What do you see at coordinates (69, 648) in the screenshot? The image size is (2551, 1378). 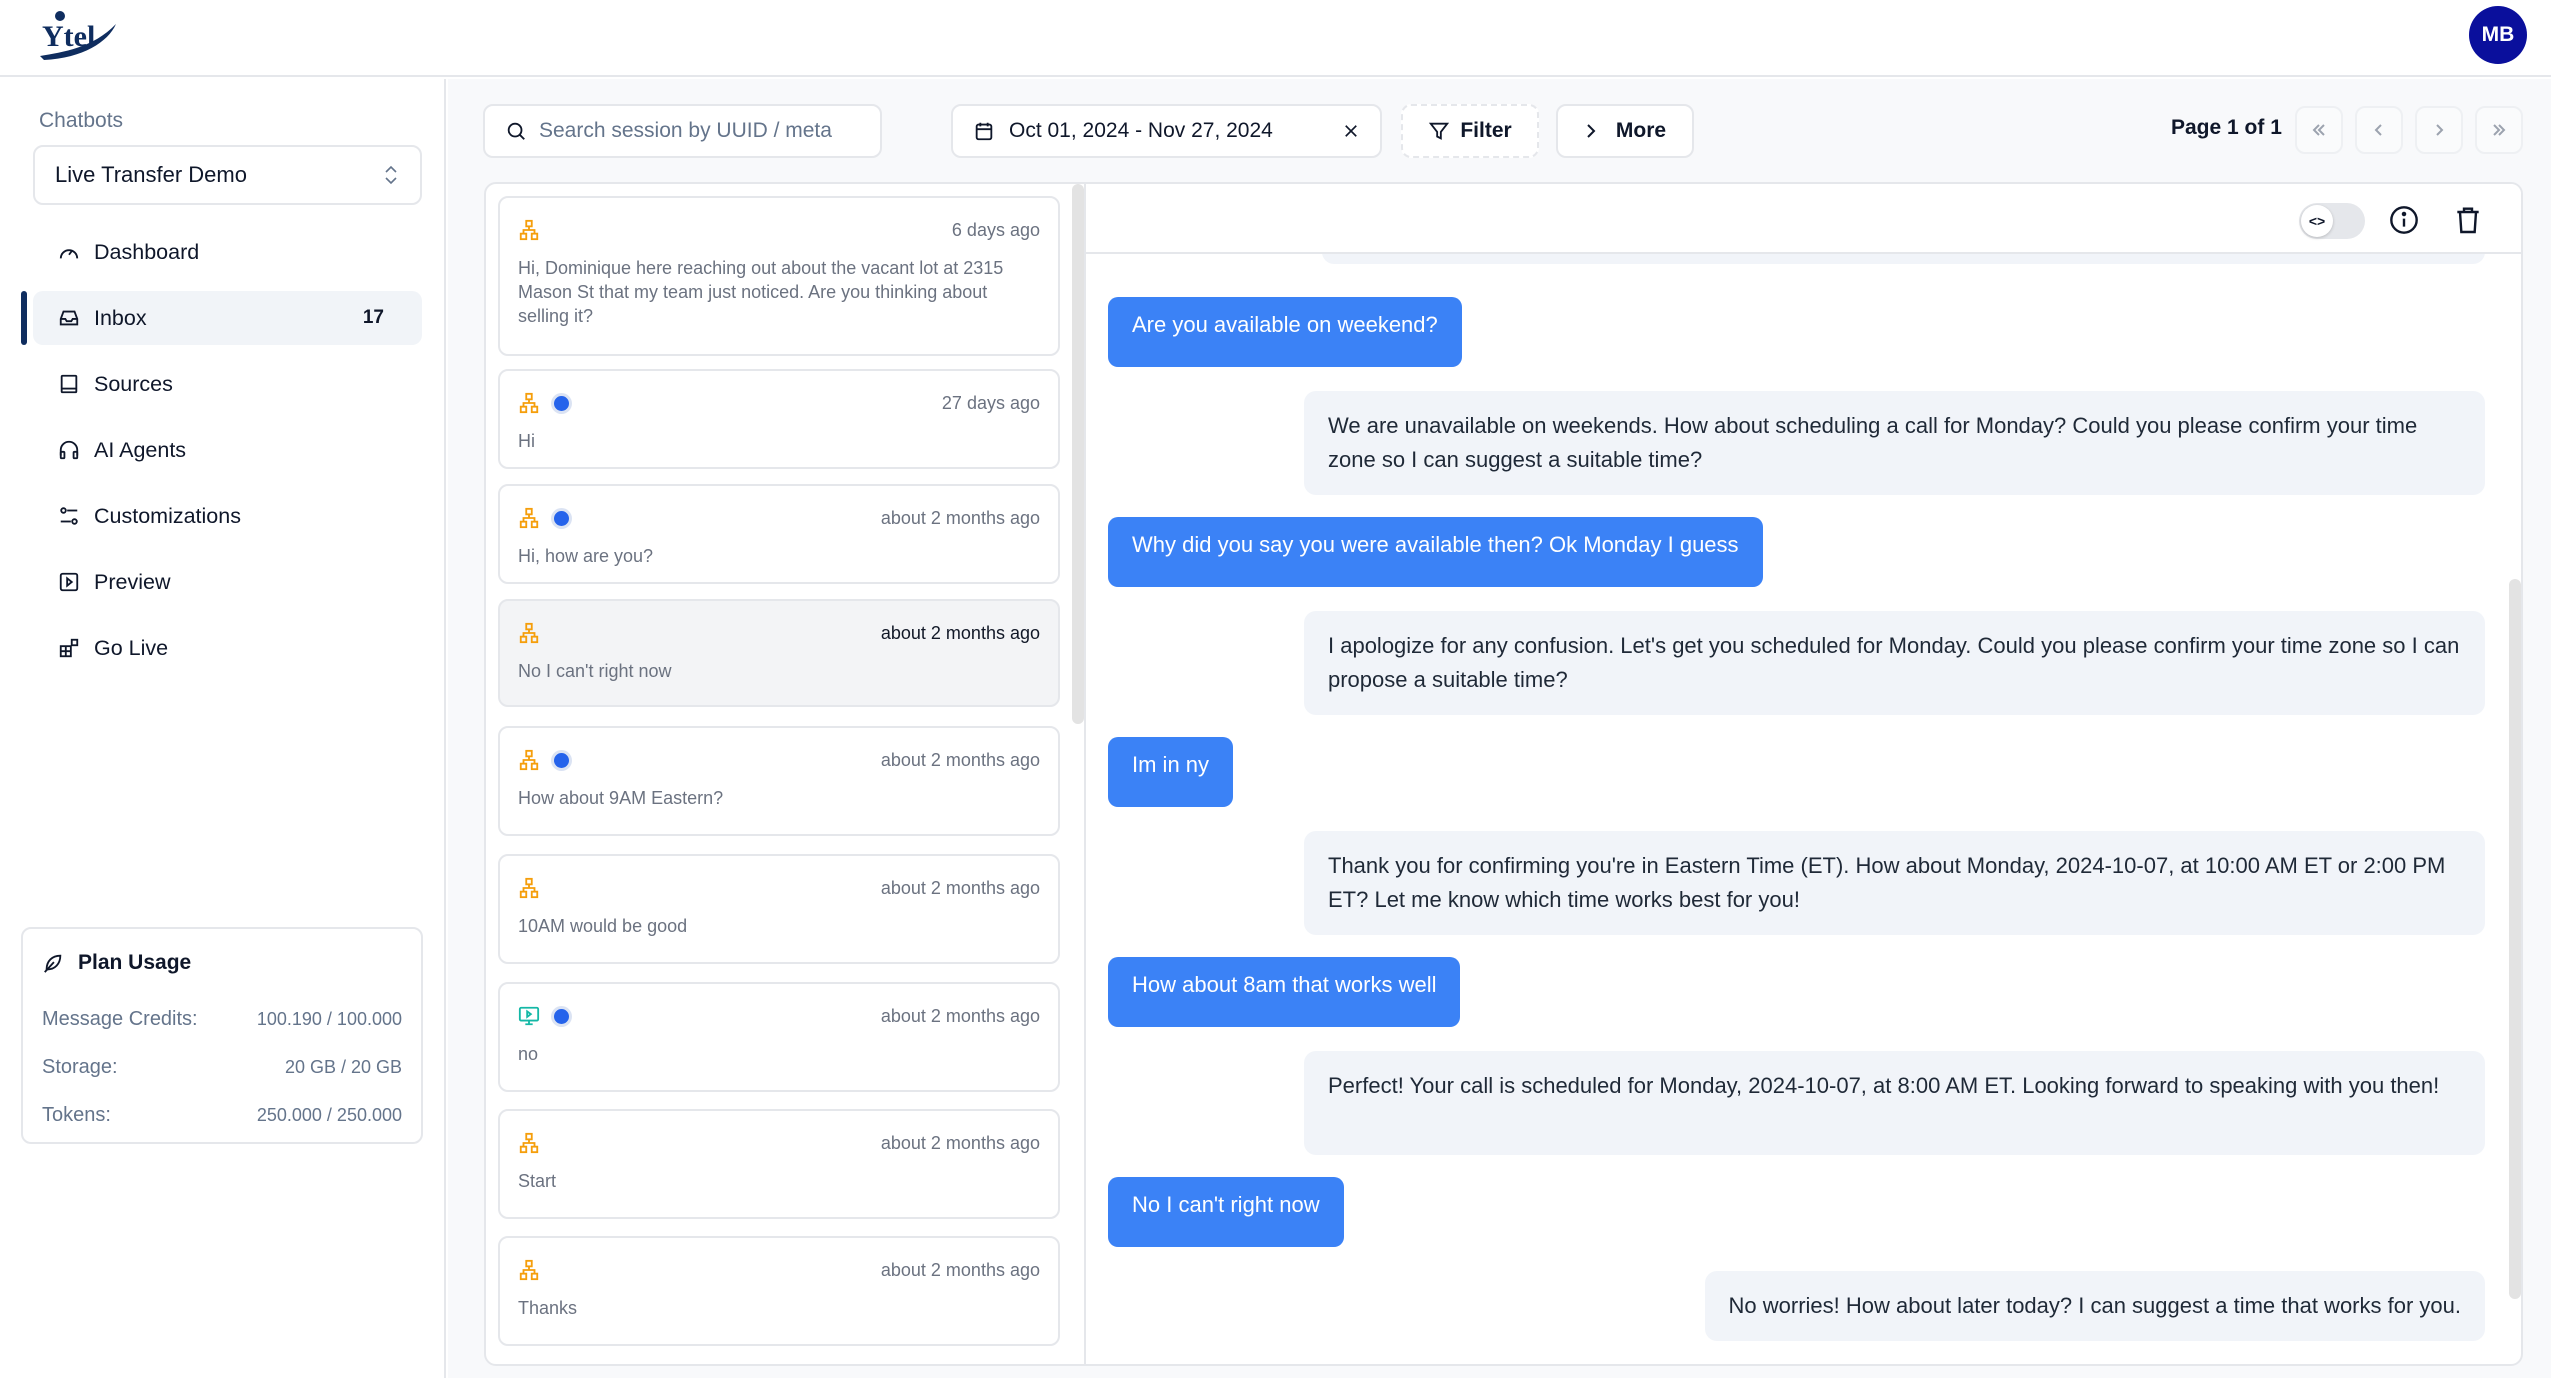 I see `blocks-icon` at bounding box center [69, 648].